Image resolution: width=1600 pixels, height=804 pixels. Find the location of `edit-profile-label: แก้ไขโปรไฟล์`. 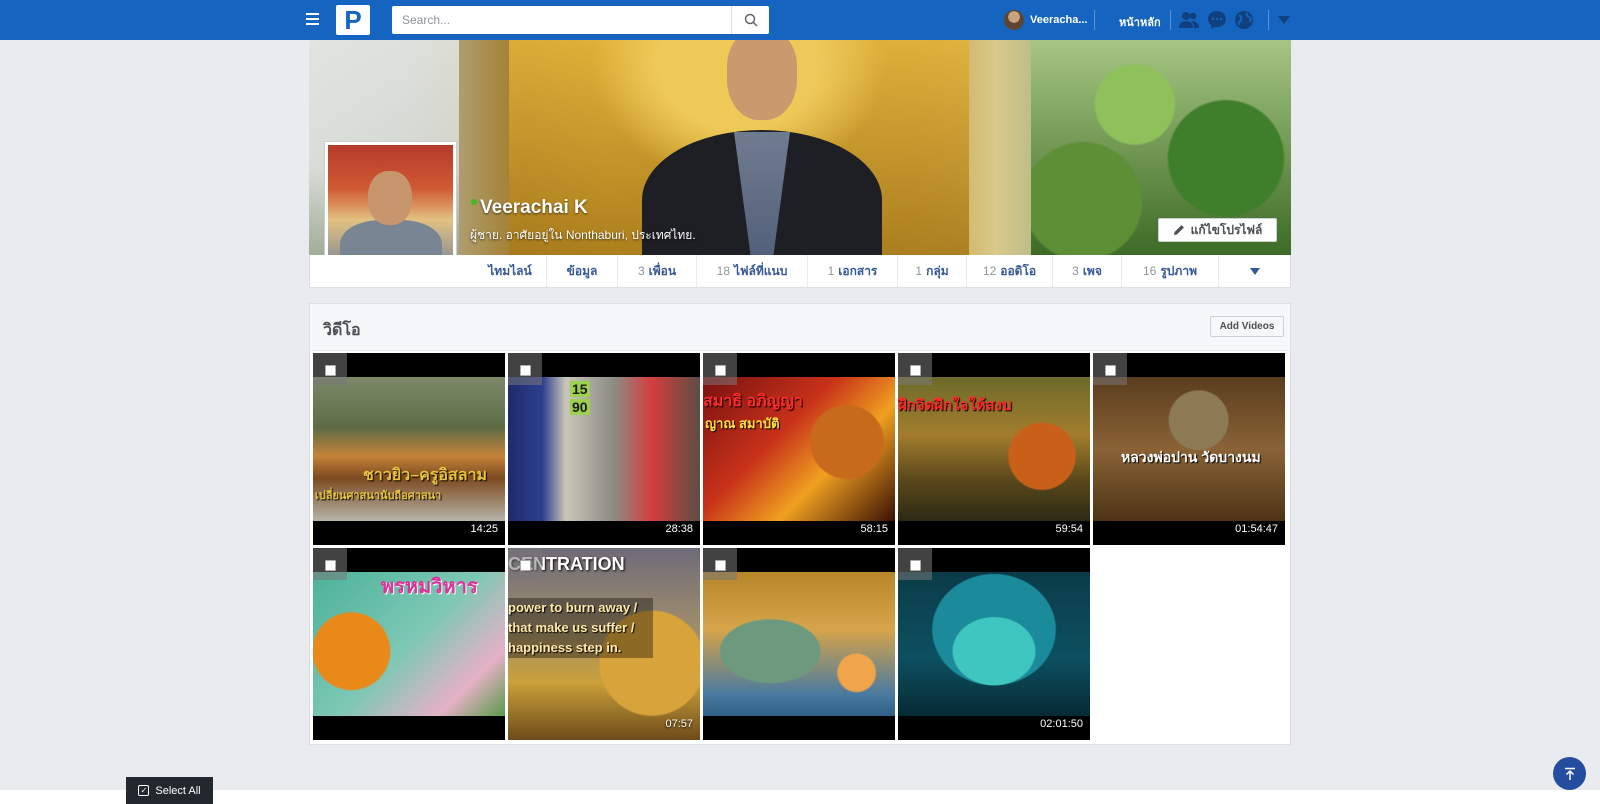

edit-profile-label: แก้ไขโปรไฟล์ is located at coordinates (1226, 229).